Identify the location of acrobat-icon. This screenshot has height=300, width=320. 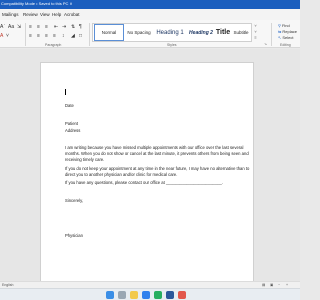
(182, 295).